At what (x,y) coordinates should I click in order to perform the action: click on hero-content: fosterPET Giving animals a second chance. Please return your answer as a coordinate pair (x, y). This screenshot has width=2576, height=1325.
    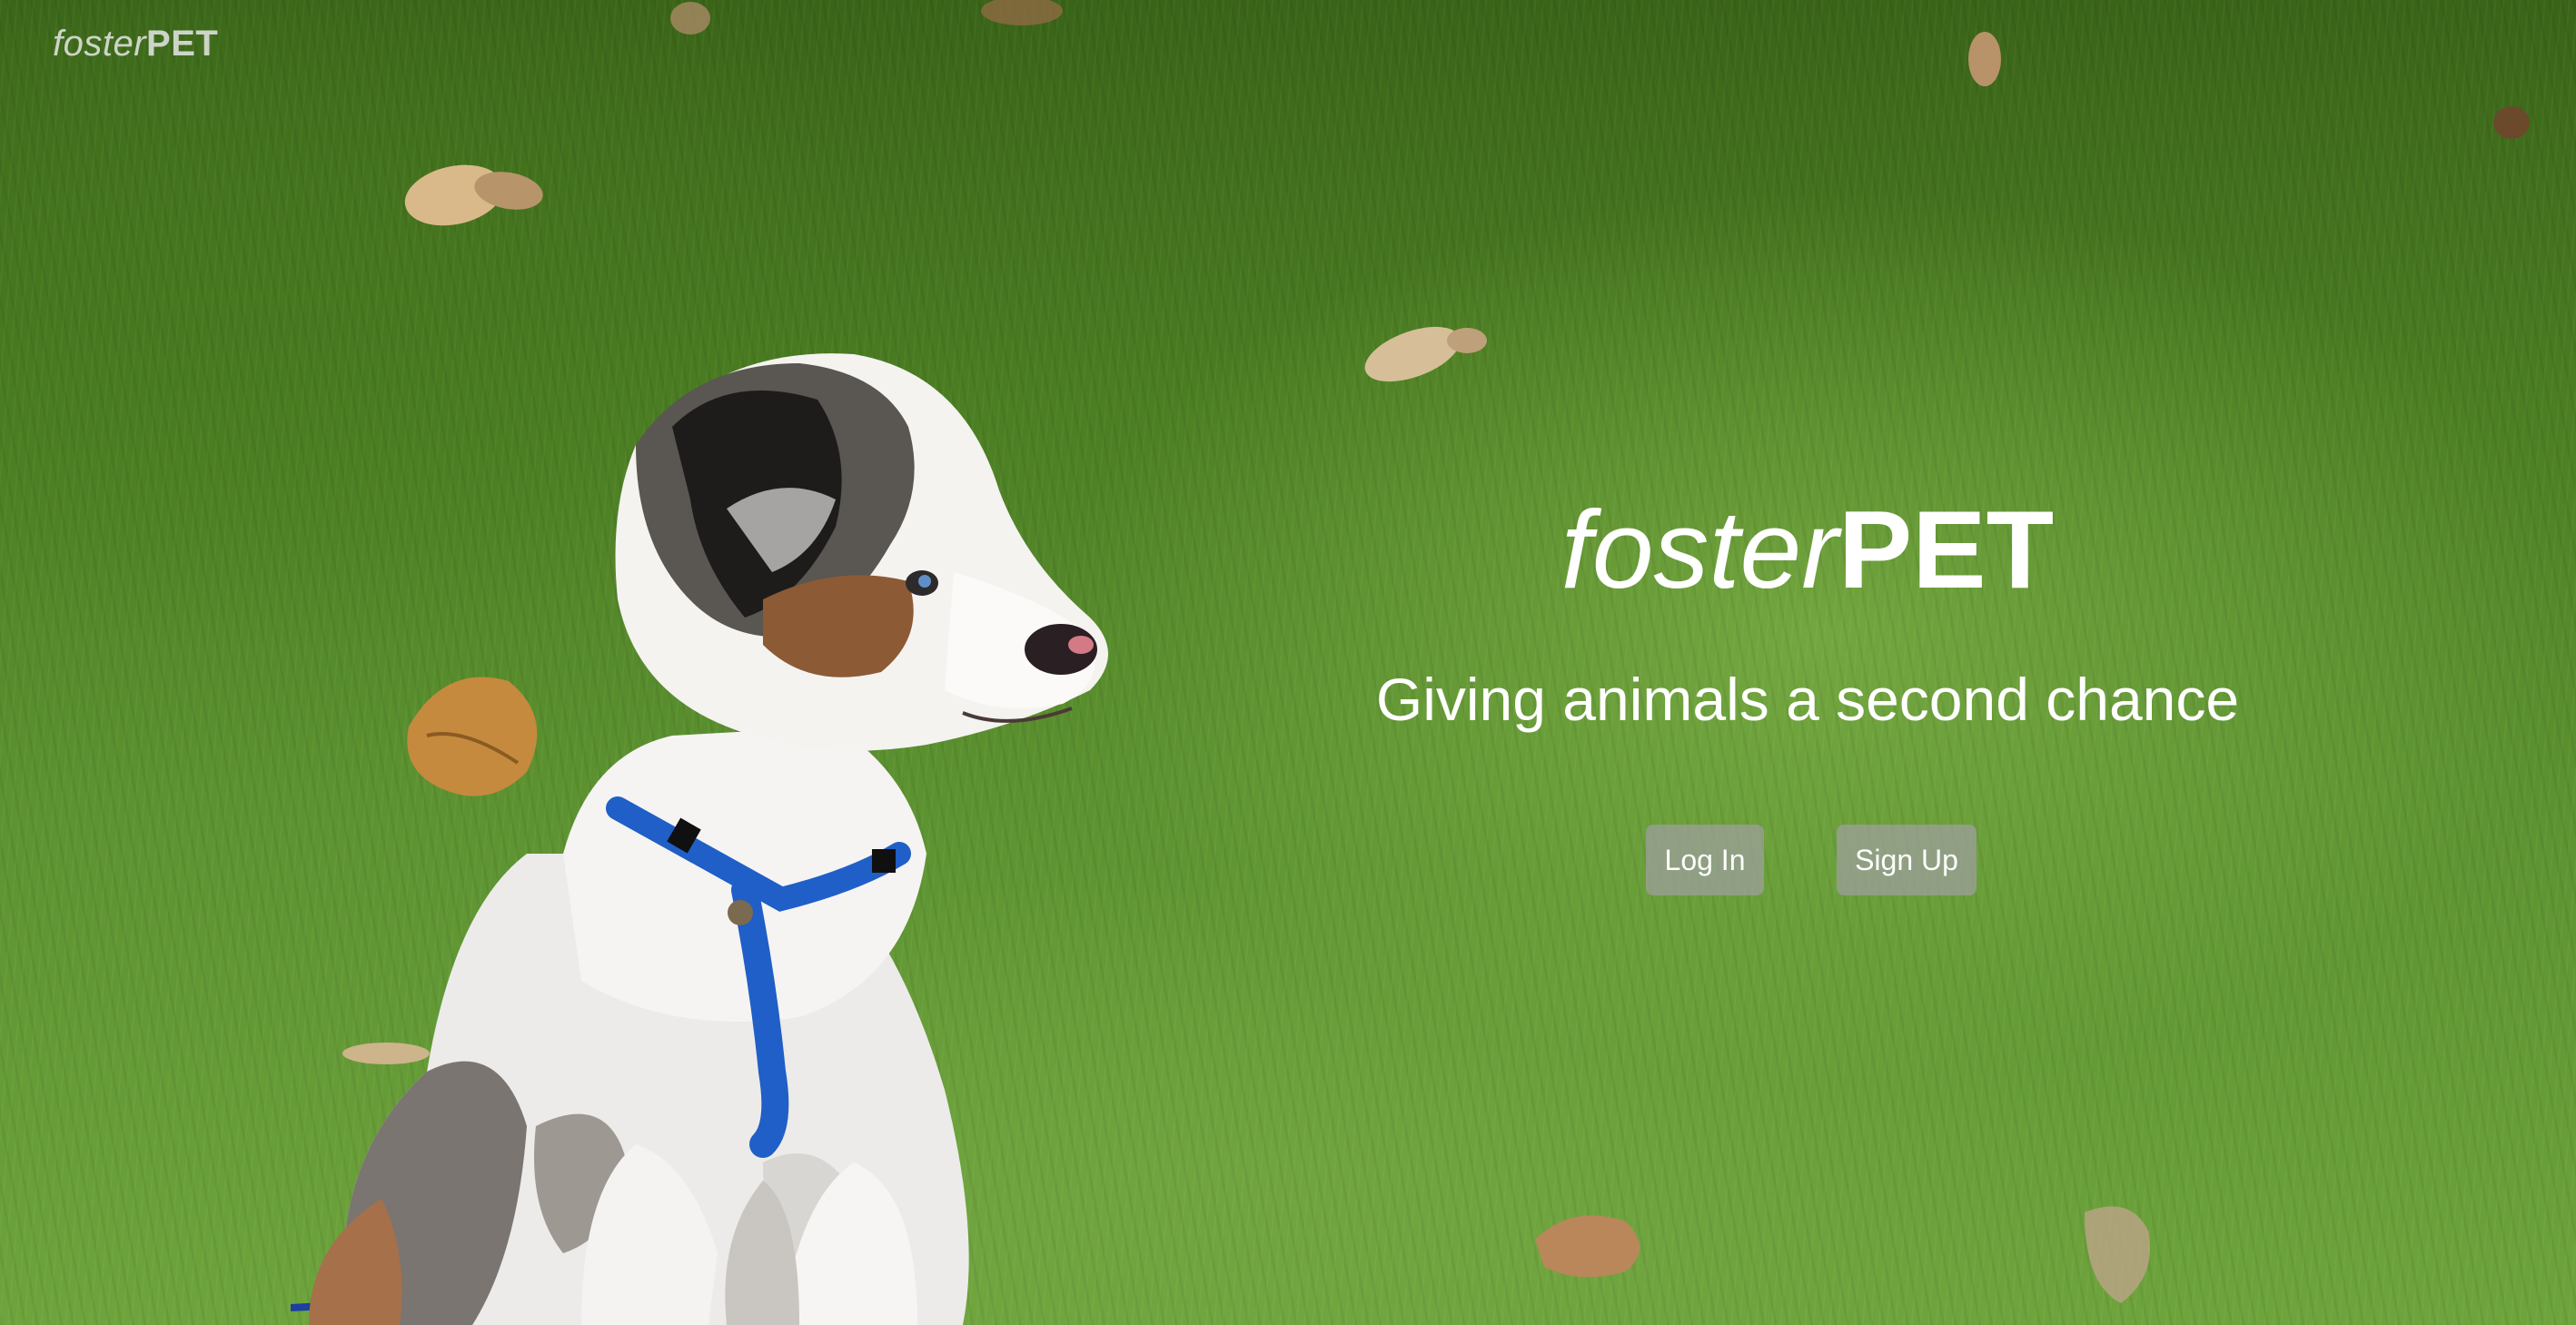
    Looking at the image, I should click on (1807, 613).